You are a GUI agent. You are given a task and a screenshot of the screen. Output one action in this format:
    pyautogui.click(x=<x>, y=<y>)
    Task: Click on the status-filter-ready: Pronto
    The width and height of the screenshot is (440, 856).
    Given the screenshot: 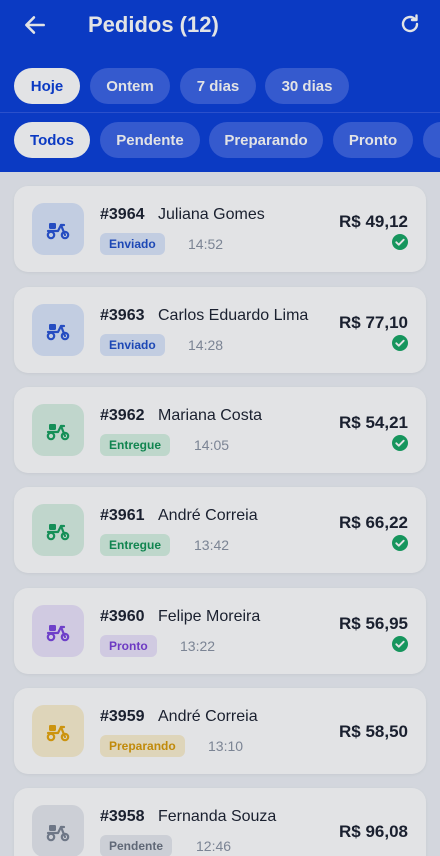 What is the action you would take?
    pyautogui.click(x=373, y=140)
    